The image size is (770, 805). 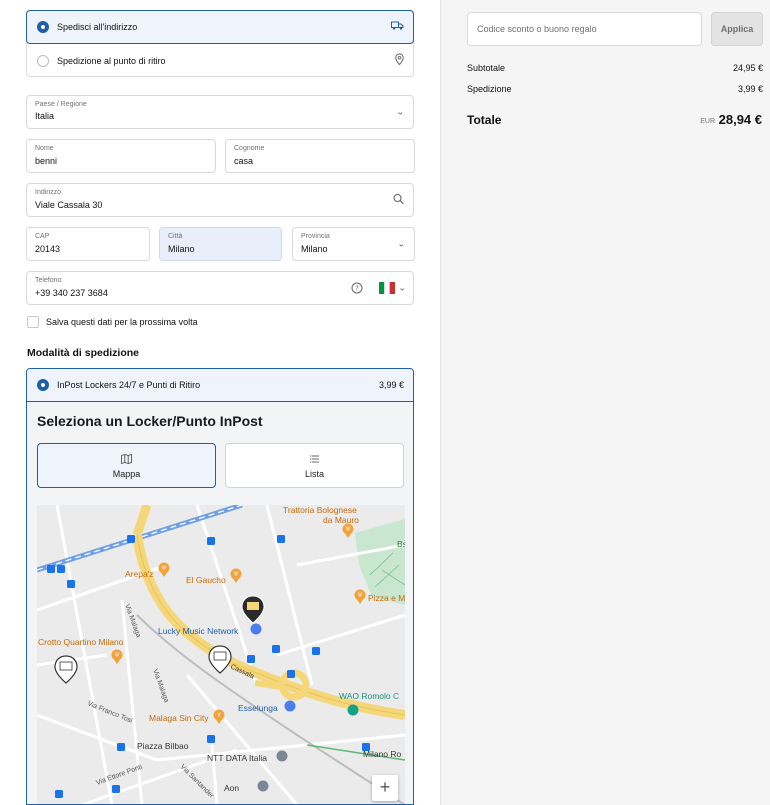 What do you see at coordinates (314, 474) in the screenshot?
I see `tab-list-label: Lista` at bounding box center [314, 474].